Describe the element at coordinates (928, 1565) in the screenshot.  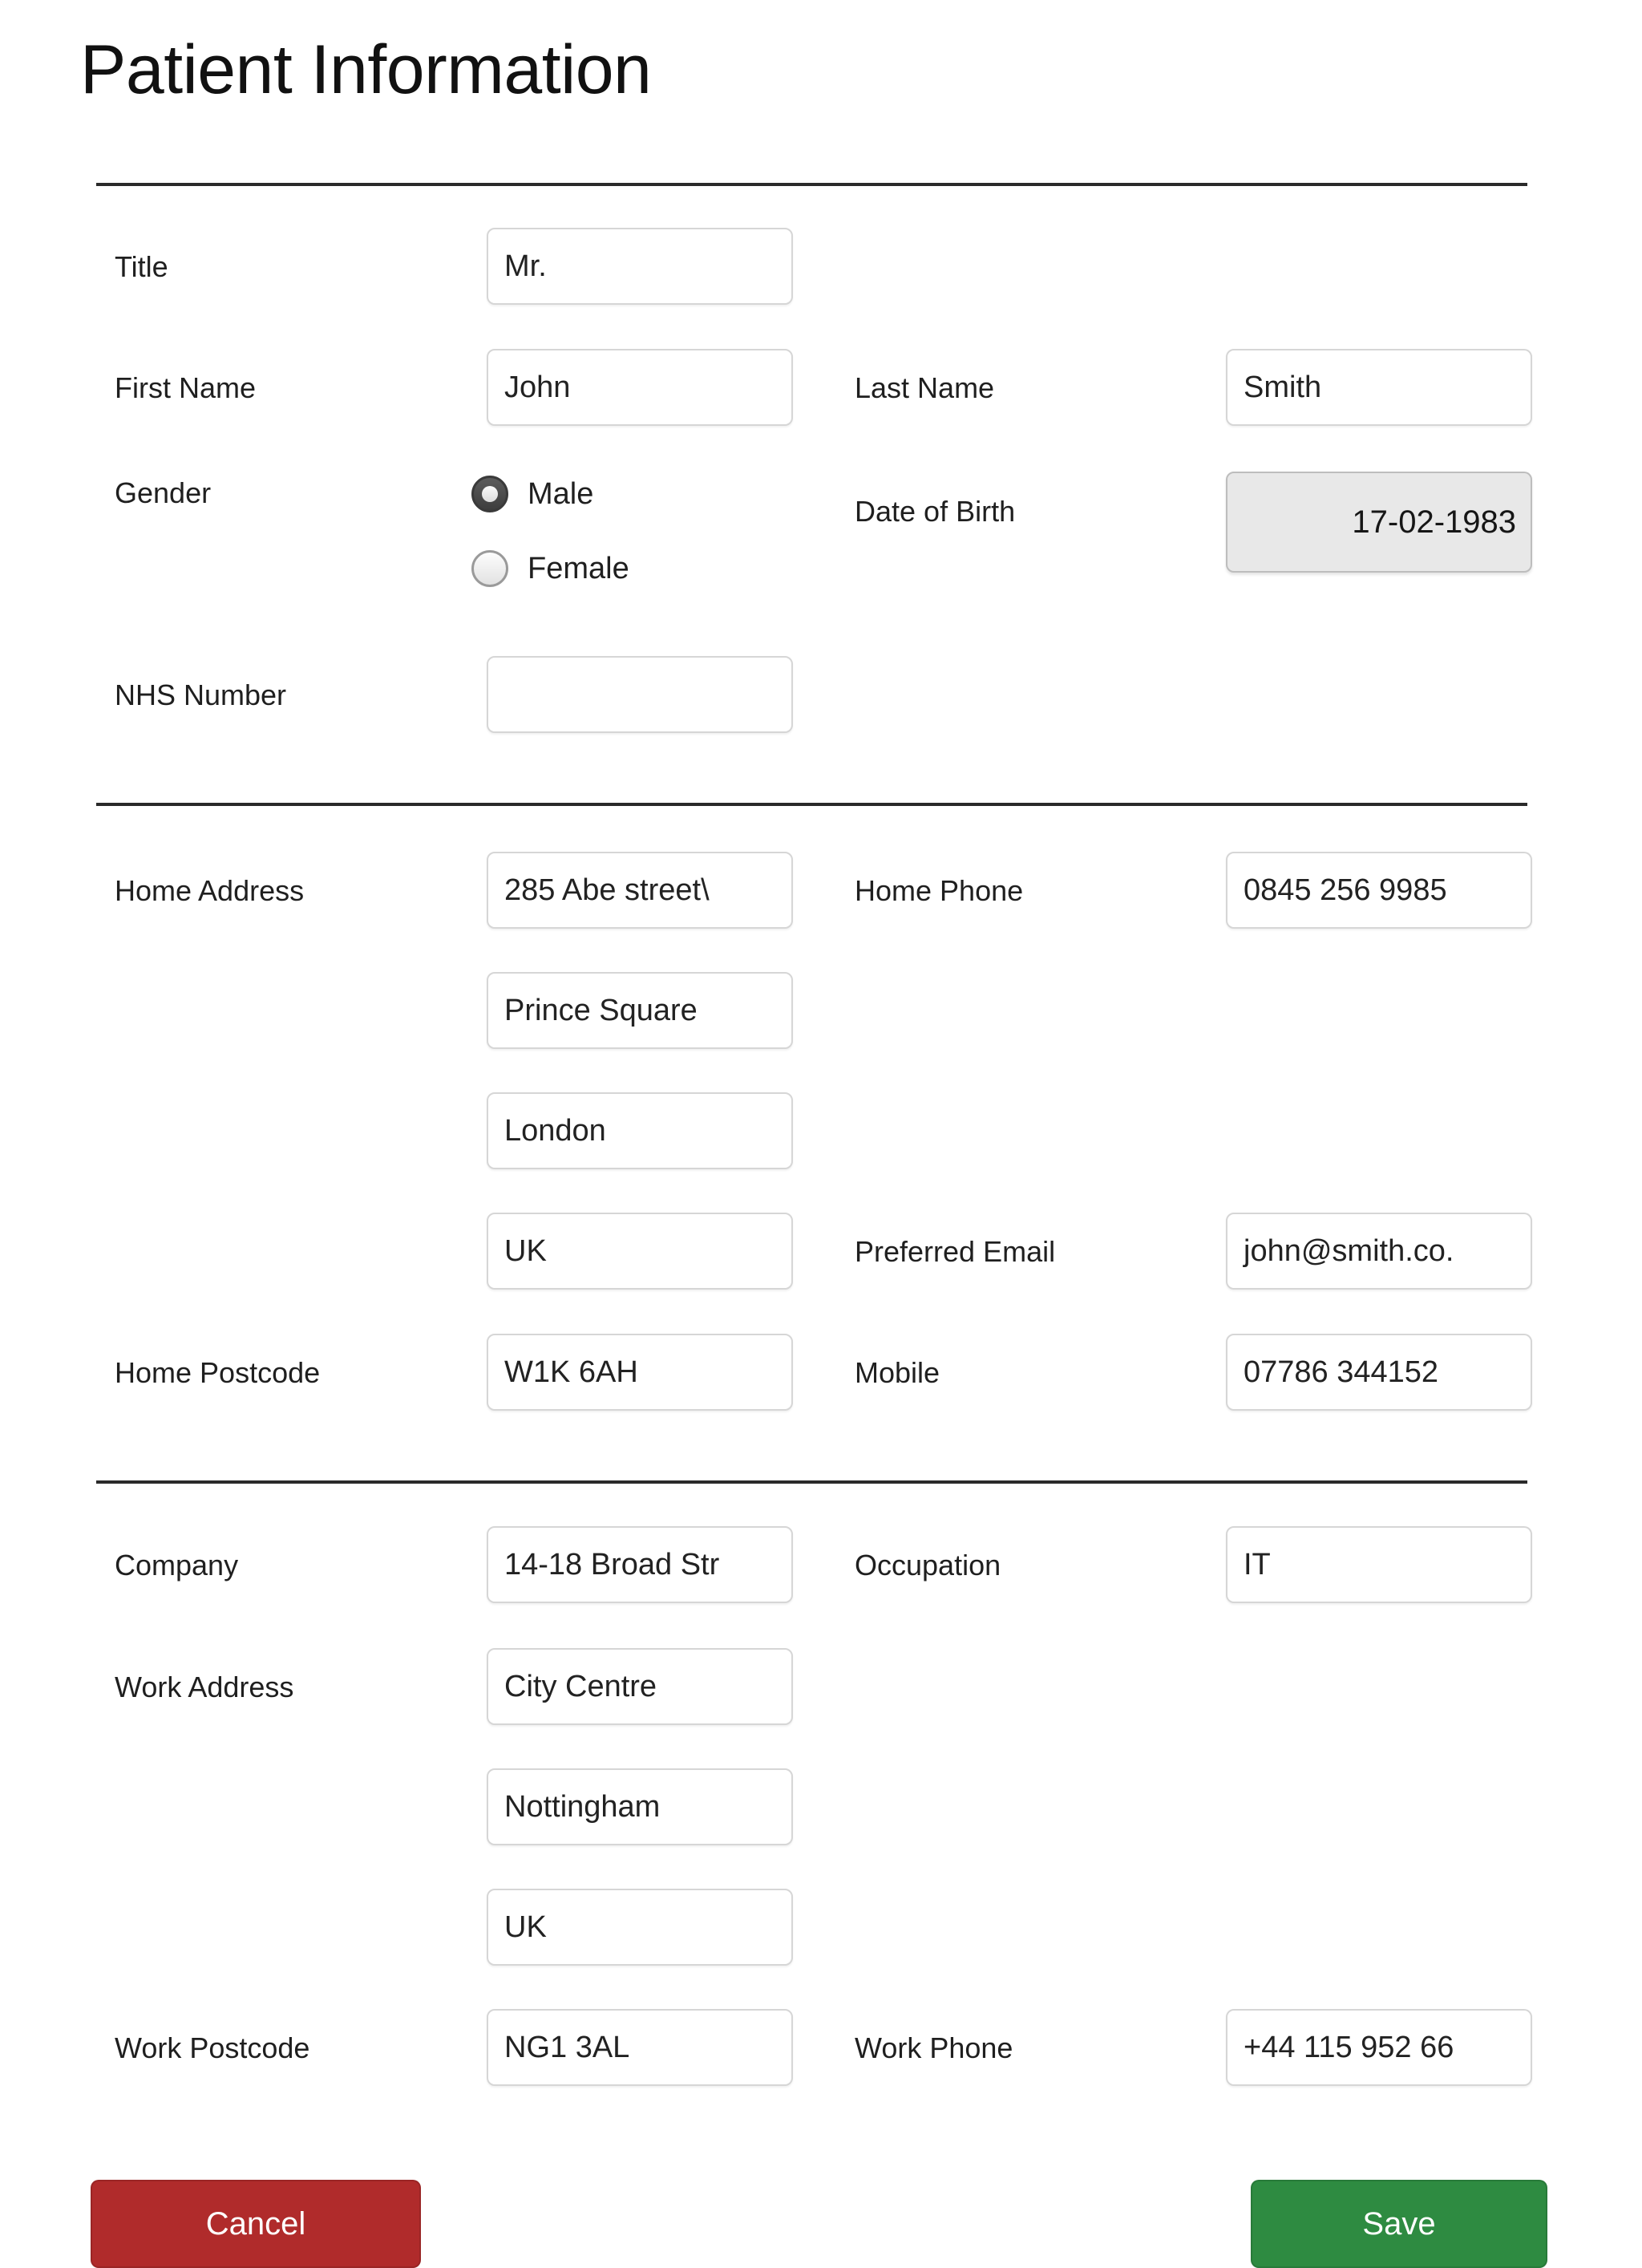
I see `occupation-label: Occupation` at that location.